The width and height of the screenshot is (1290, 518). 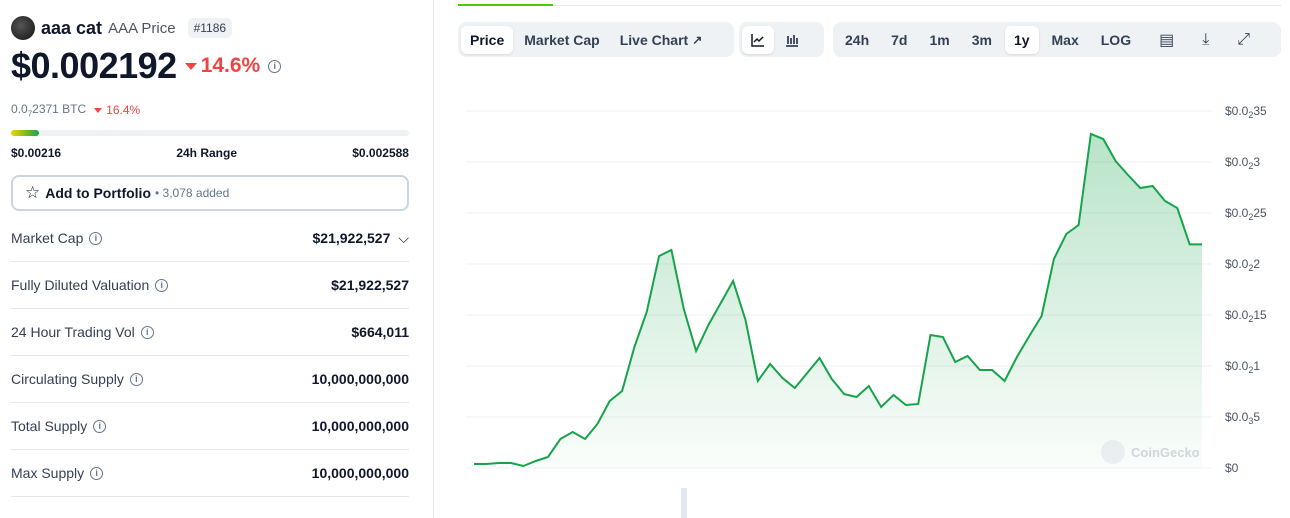 What do you see at coordinates (210, 333) in the screenshot?
I see `stat-row: 24 Hour Trading Vol i $664,011` at bounding box center [210, 333].